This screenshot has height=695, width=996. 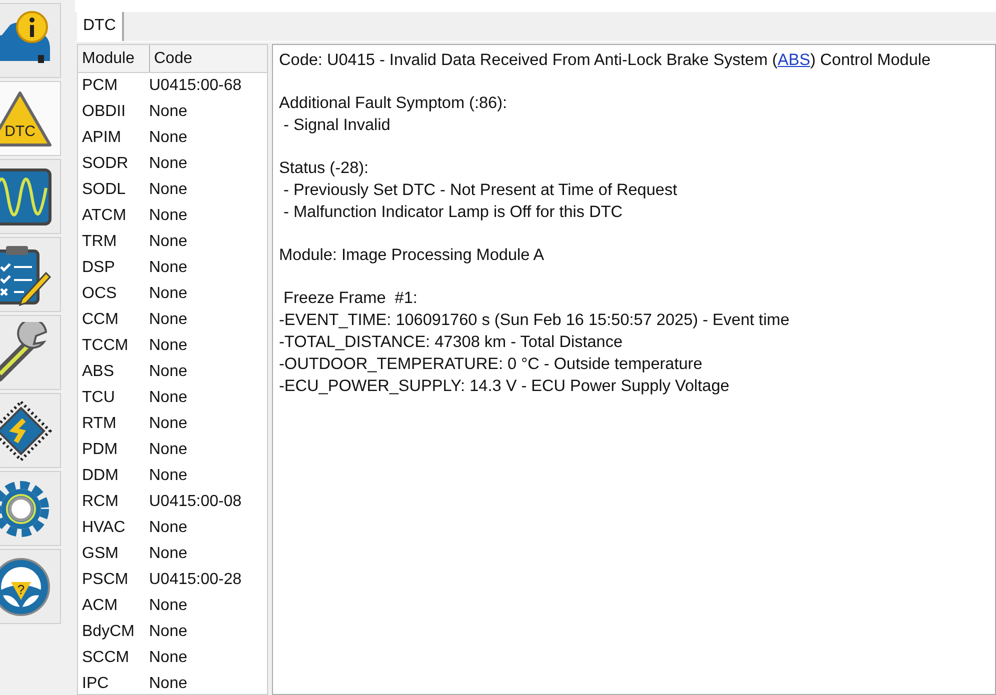 What do you see at coordinates (103, 528) in the screenshot?
I see `table-cell-text: HVAC` at bounding box center [103, 528].